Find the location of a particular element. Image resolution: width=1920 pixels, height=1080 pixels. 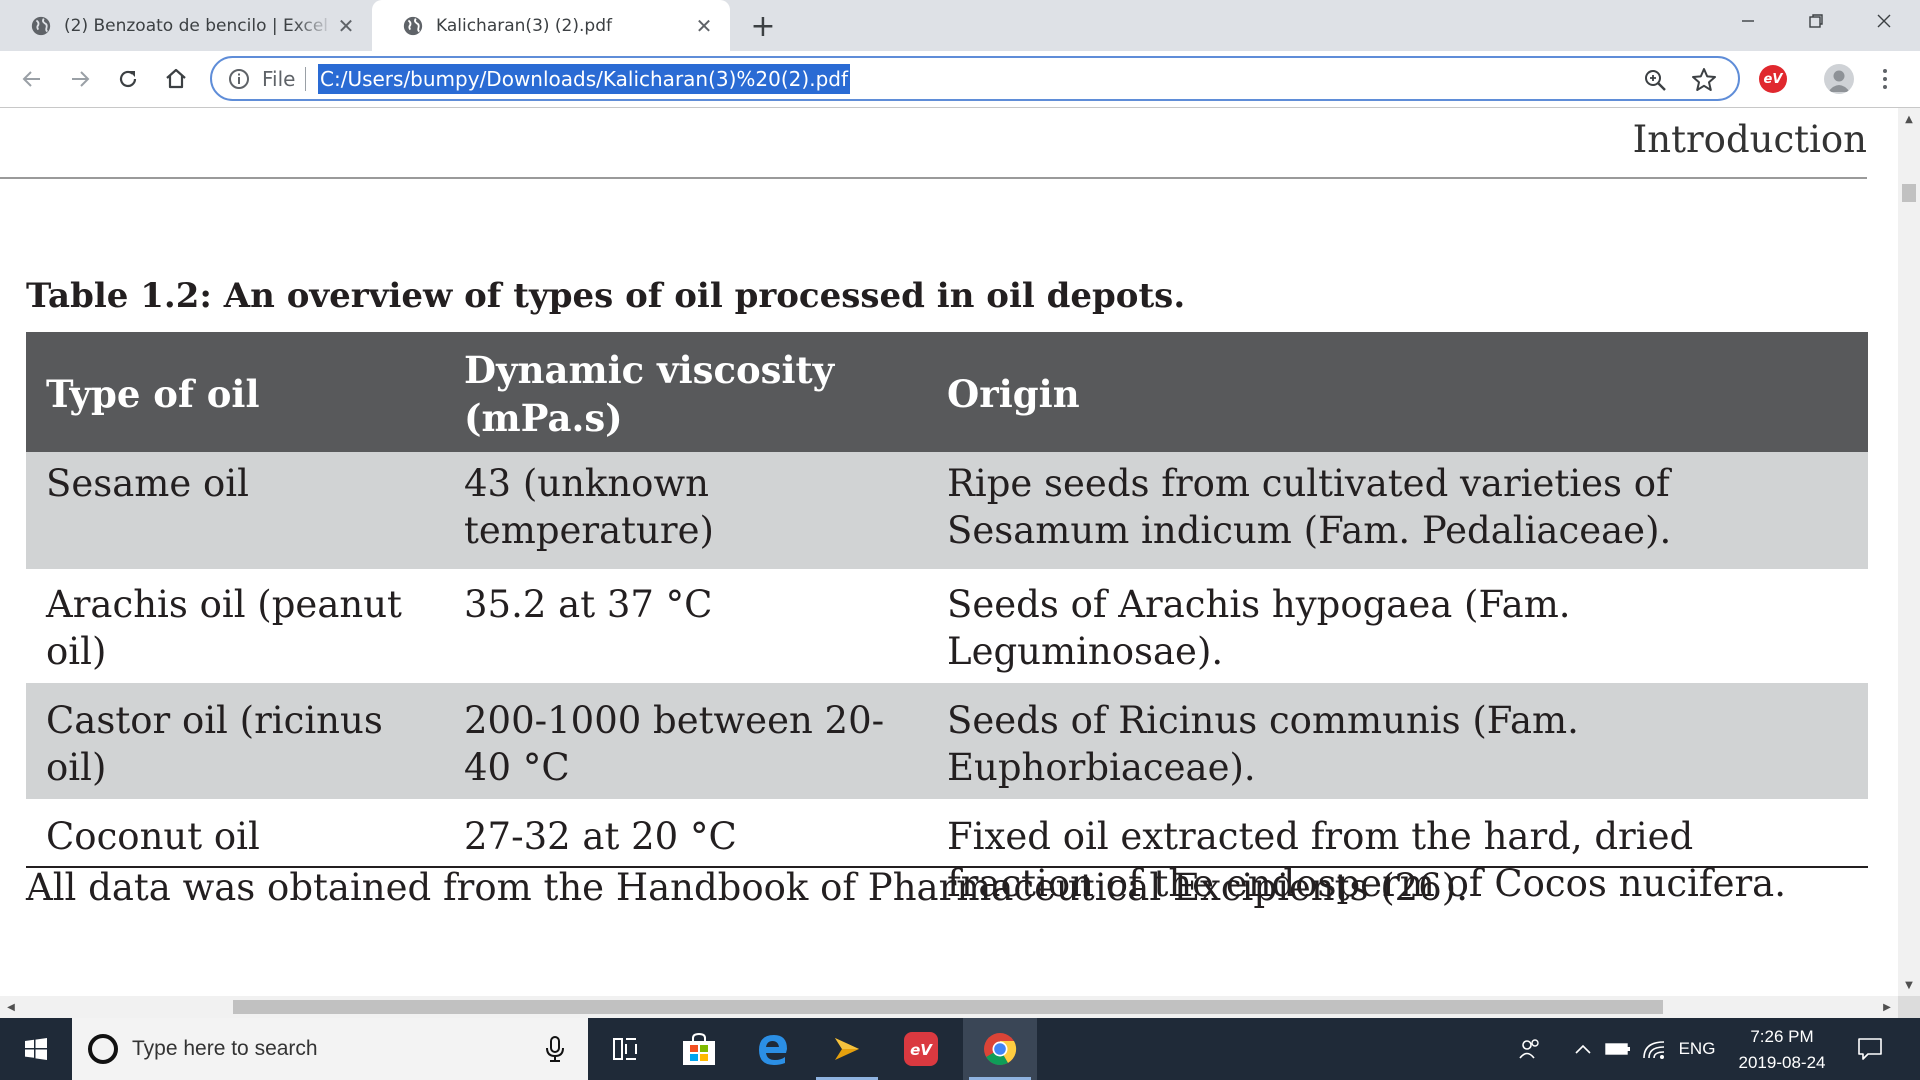

edge-button is located at coordinates (773, 1049).